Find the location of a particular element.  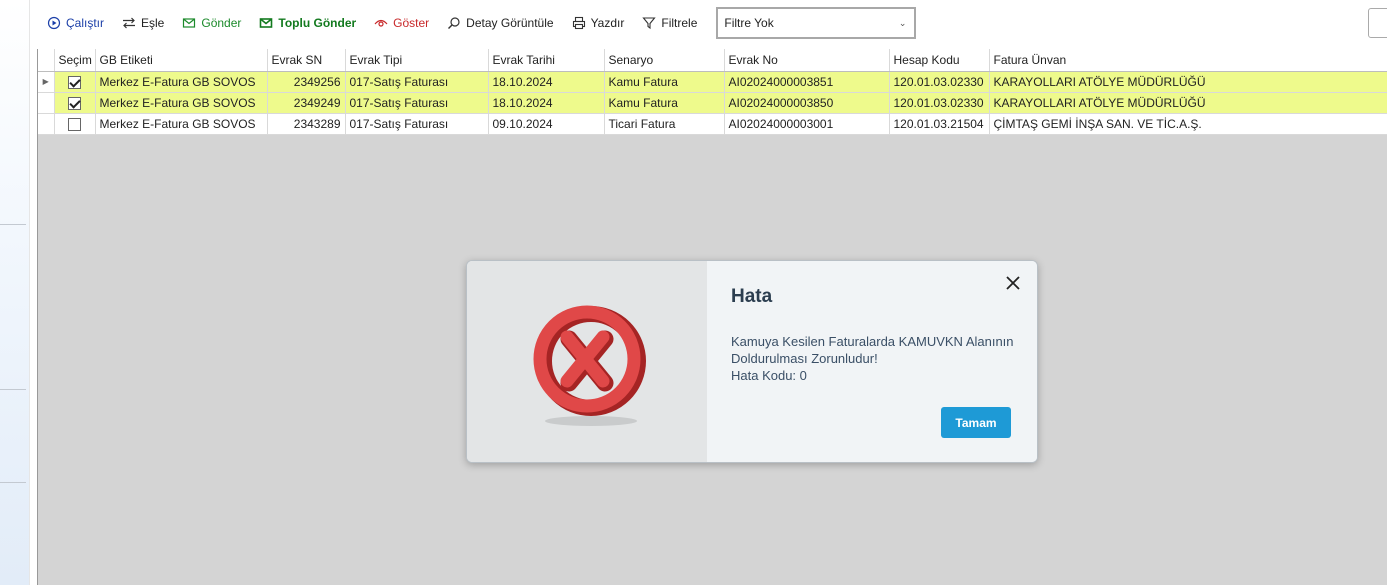

checkbox-unchecked is located at coordinates (74, 124).